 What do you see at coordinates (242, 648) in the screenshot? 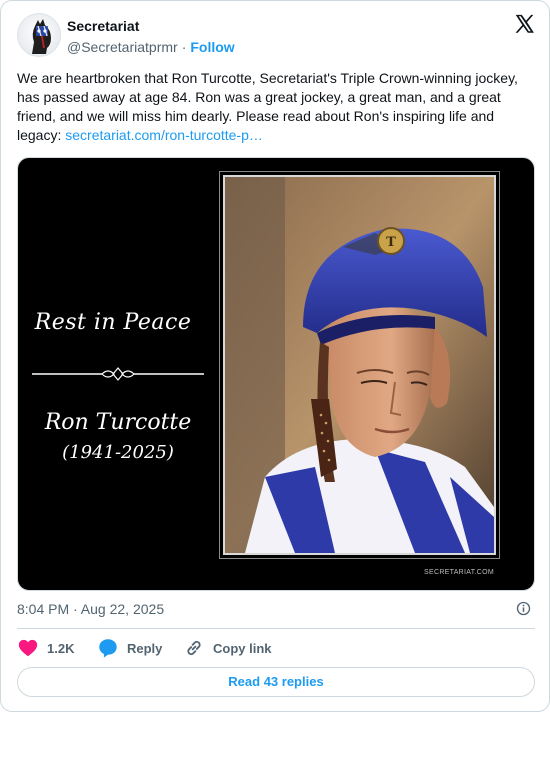
I see `copy-link-label: Copy link` at bounding box center [242, 648].